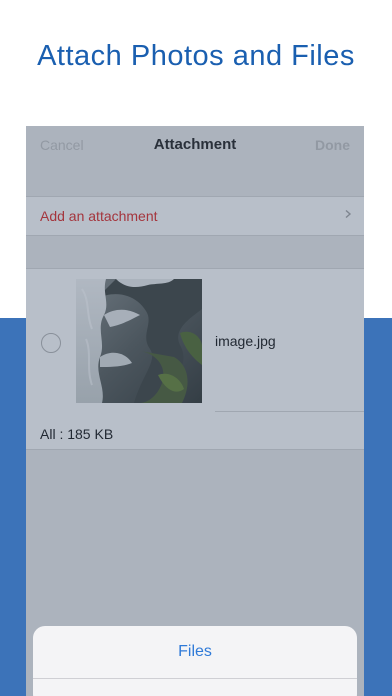  Describe the element at coordinates (195, 652) in the screenshot. I see `files-option-button: Files` at that location.